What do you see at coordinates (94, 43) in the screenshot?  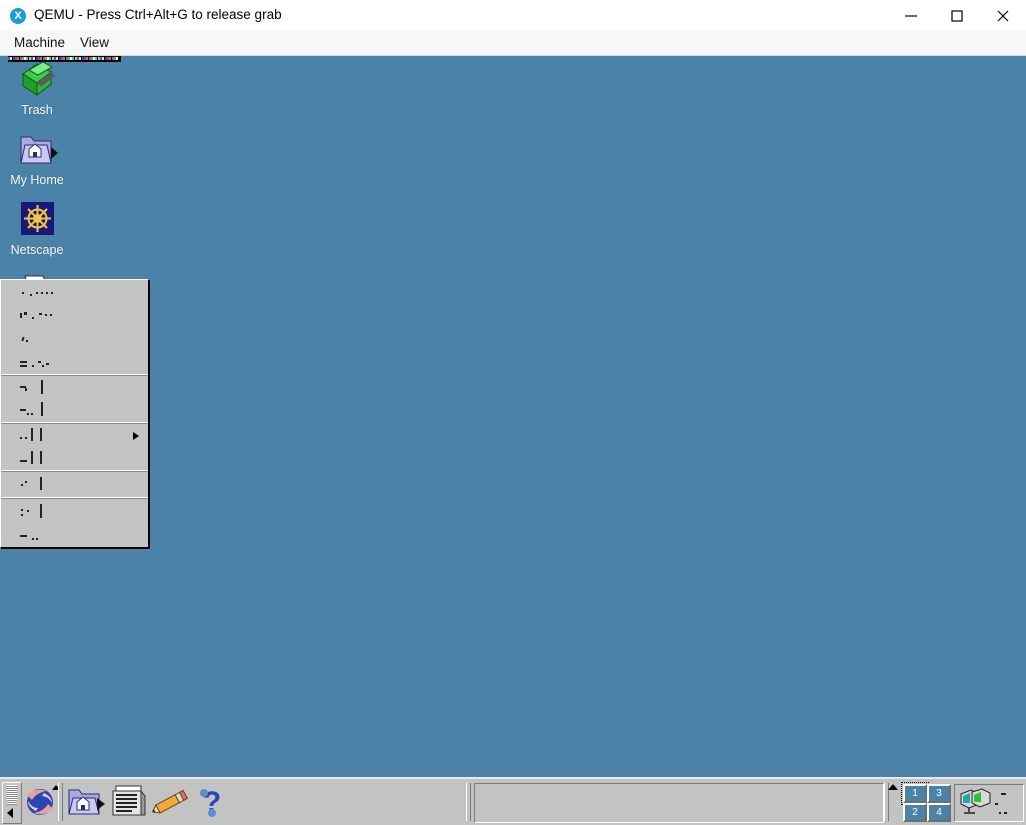 I see `menubar-item-view: View` at bounding box center [94, 43].